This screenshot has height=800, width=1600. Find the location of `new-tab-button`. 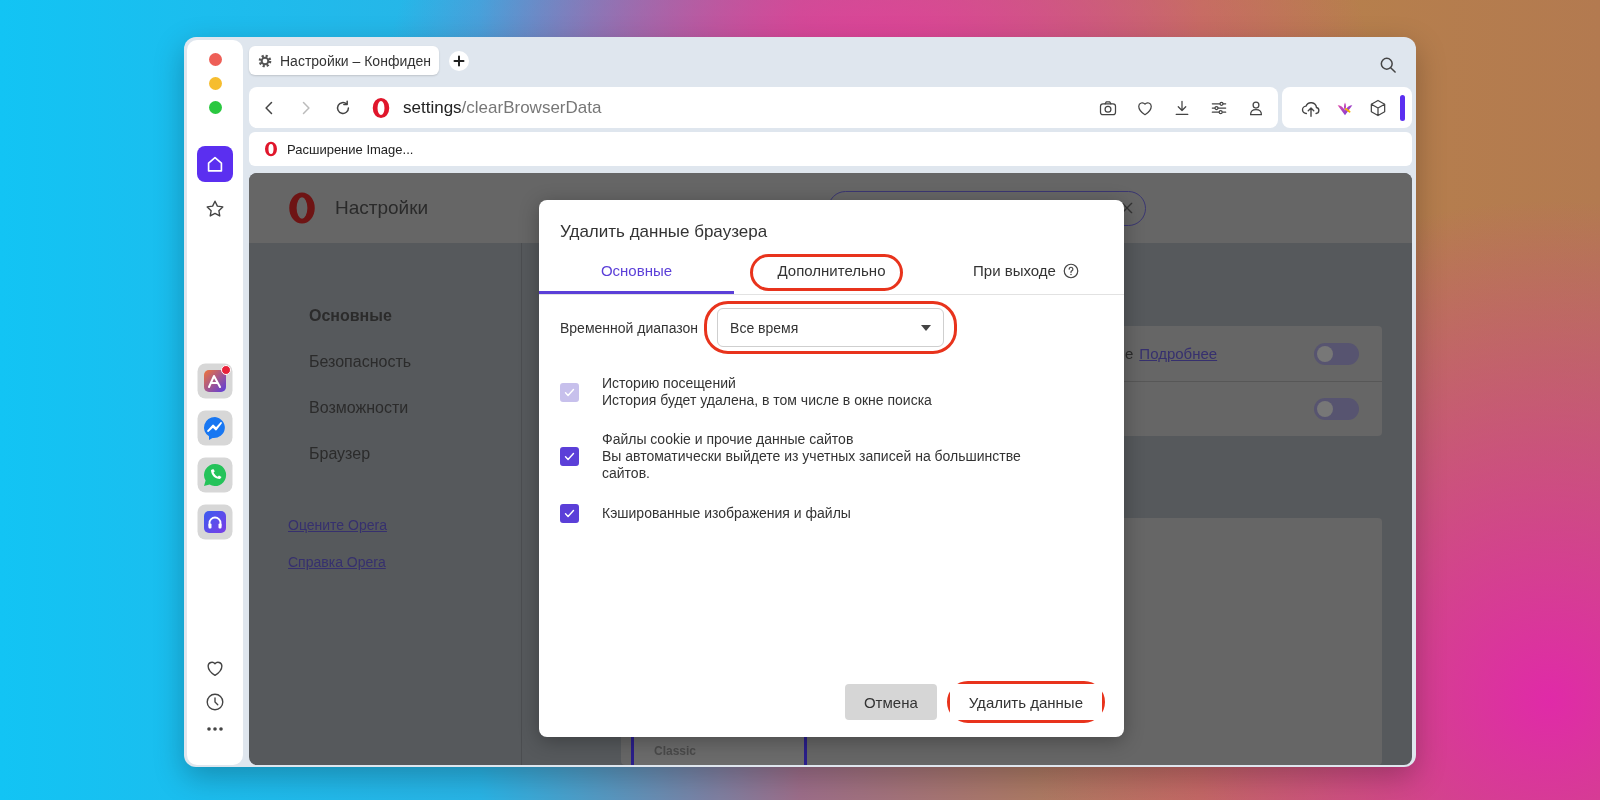

new-tab-button is located at coordinates (458, 61).